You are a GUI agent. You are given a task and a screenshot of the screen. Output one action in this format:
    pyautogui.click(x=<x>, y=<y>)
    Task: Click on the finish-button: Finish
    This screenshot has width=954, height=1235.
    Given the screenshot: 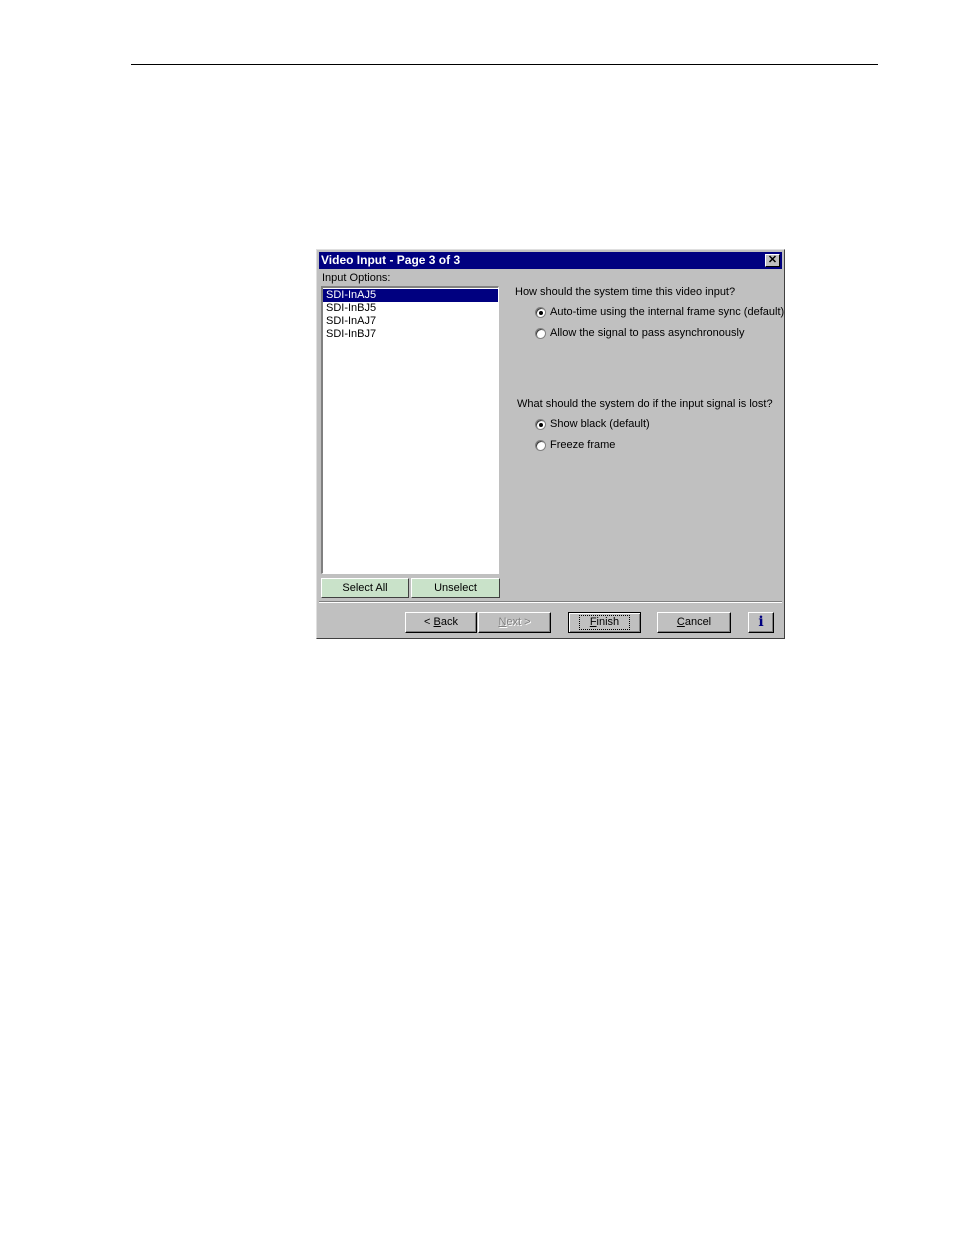 What is the action you would take?
    pyautogui.click(x=604, y=622)
    